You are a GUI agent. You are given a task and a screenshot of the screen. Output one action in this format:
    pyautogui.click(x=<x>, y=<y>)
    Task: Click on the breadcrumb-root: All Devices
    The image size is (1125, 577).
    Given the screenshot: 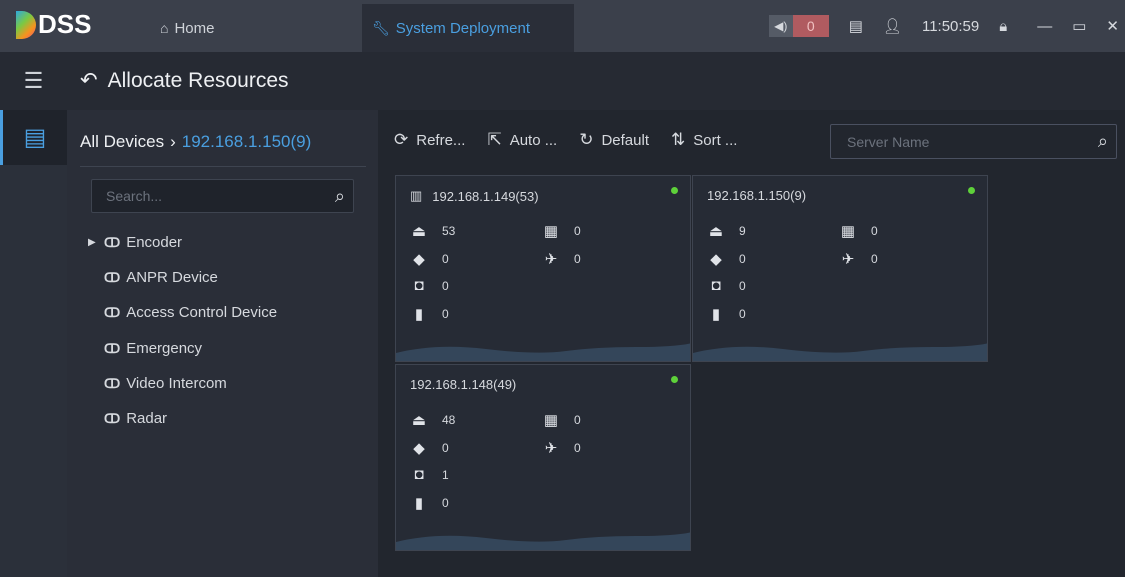 What is the action you would take?
    pyautogui.click(x=122, y=142)
    